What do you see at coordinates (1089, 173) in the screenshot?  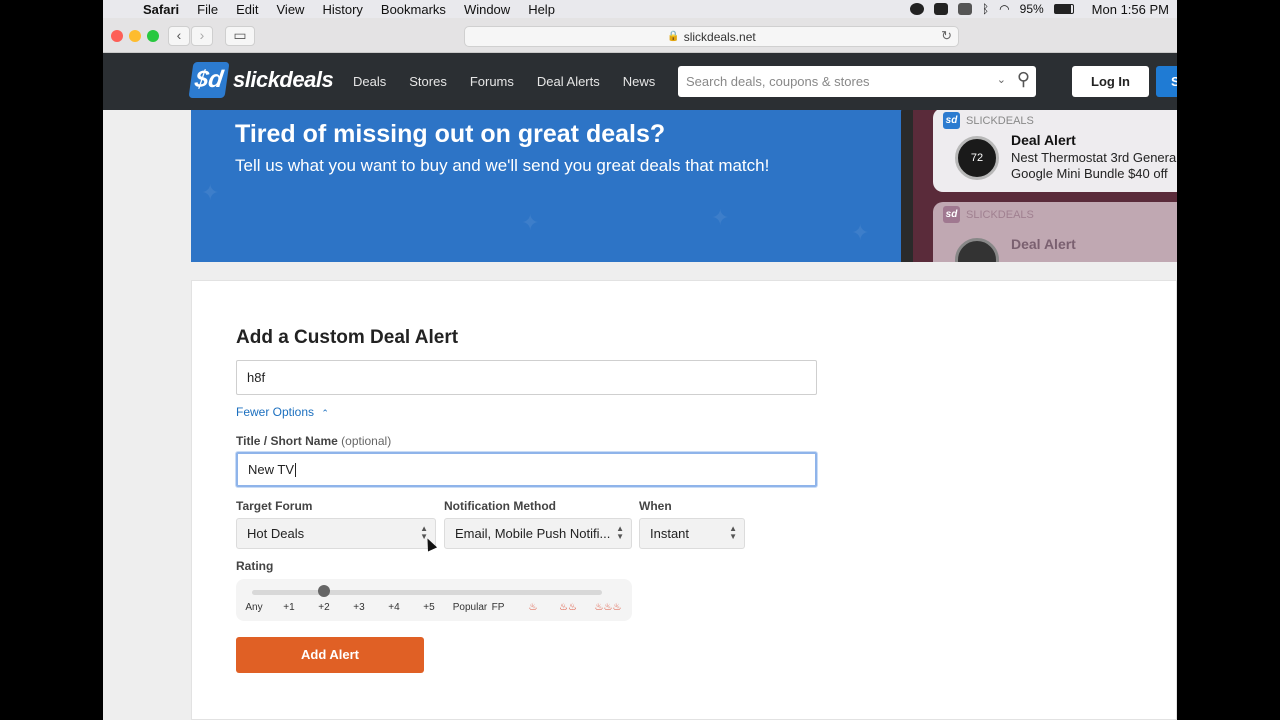 I see `notification-line: Google Mini Bundle $40 off` at bounding box center [1089, 173].